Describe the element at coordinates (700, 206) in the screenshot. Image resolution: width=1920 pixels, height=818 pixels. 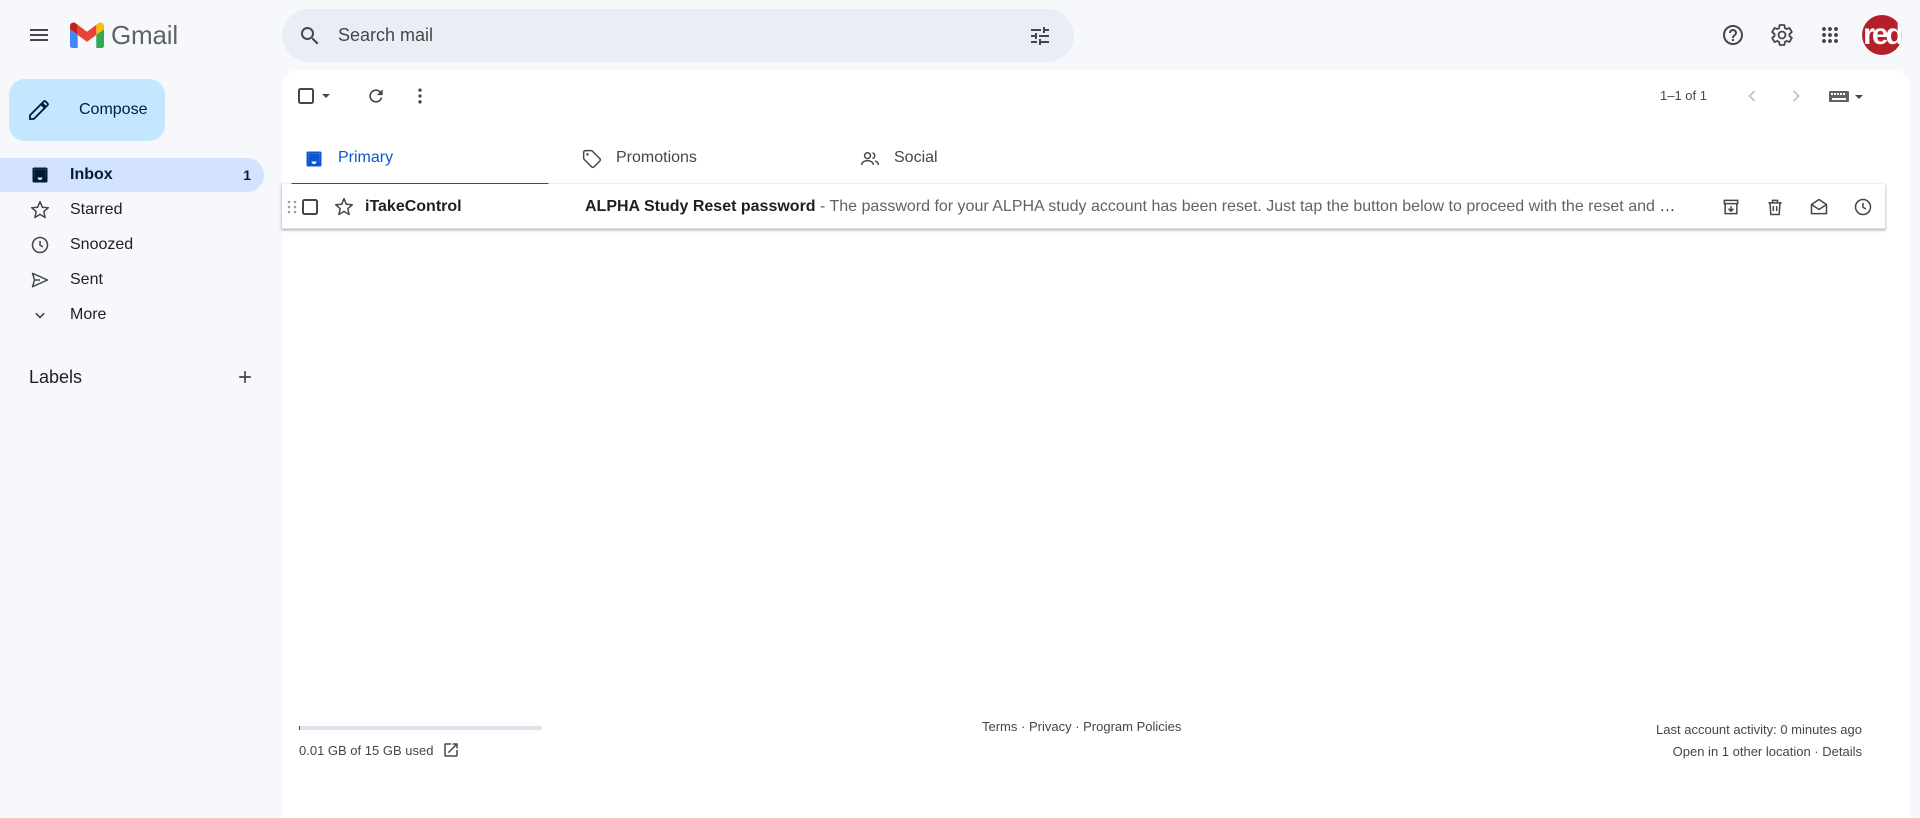
I see `email-subject: ALPHA Study Reset password` at that location.